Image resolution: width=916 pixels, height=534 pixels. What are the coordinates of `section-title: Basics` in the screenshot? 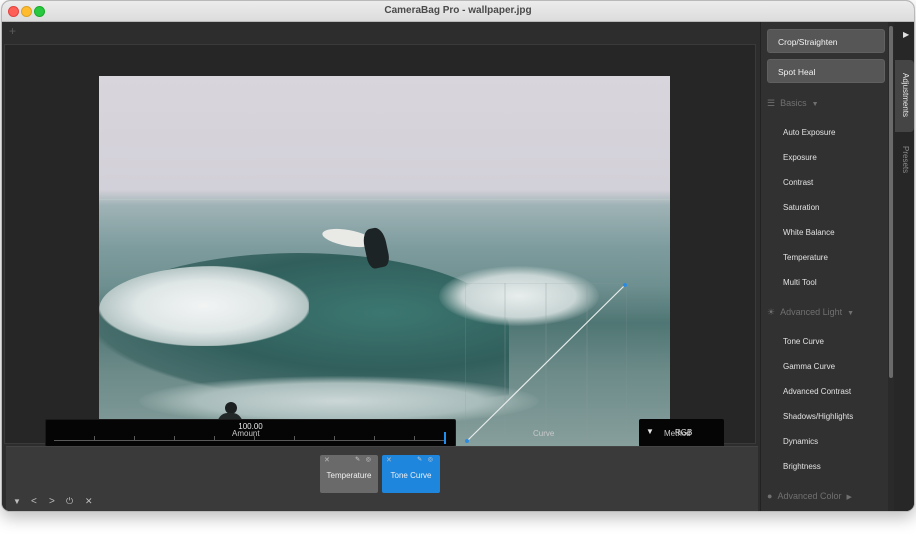 It's located at (793, 103).